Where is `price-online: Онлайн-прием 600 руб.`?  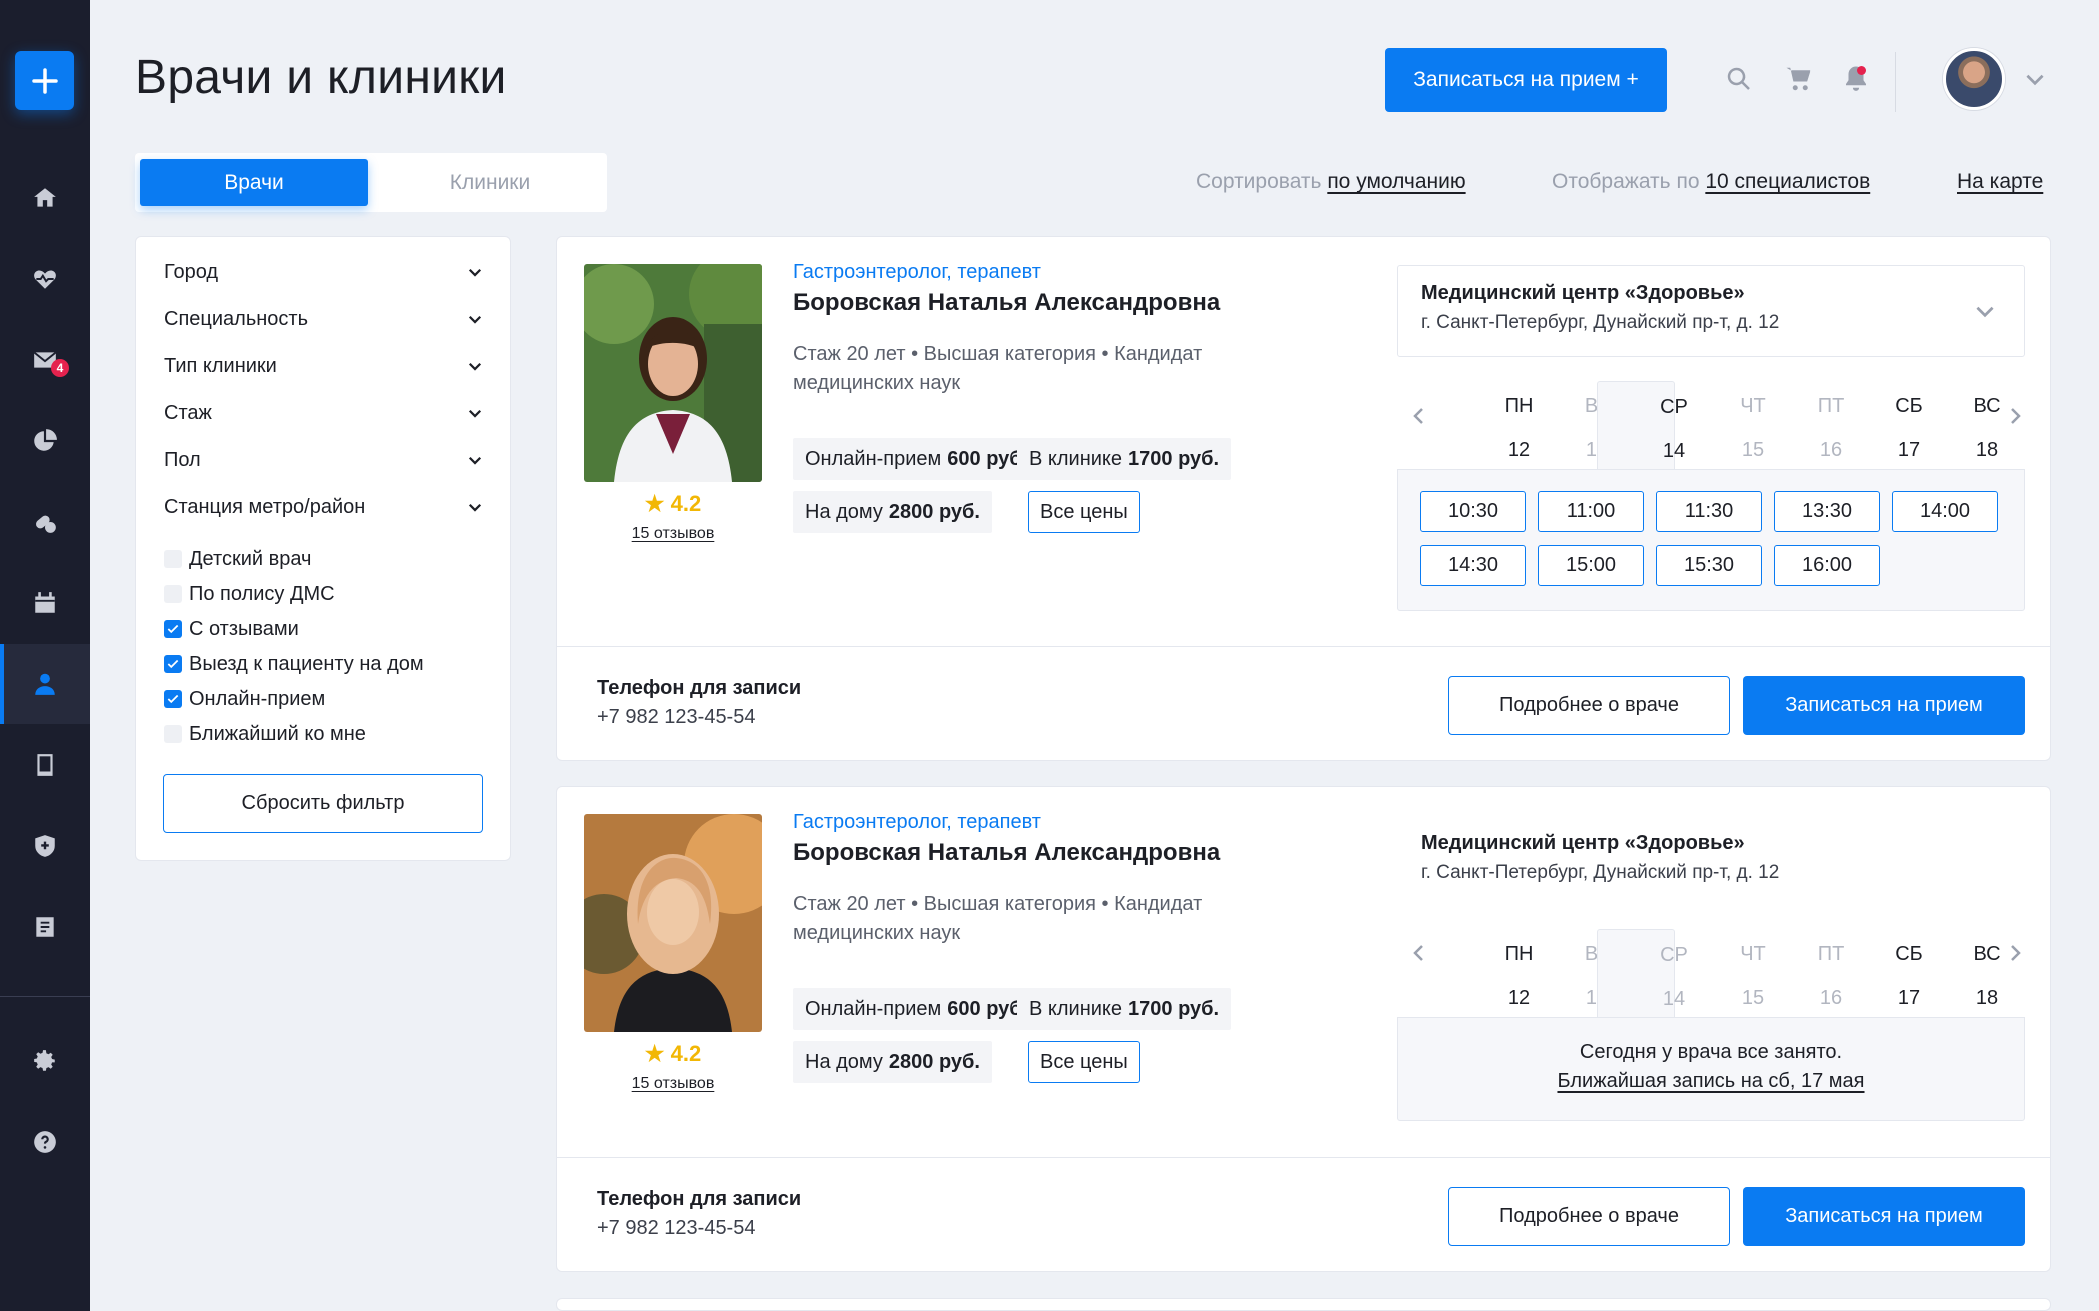
price-online: Онлайн-прием 600 руб. is located at coordinates (916, 459).